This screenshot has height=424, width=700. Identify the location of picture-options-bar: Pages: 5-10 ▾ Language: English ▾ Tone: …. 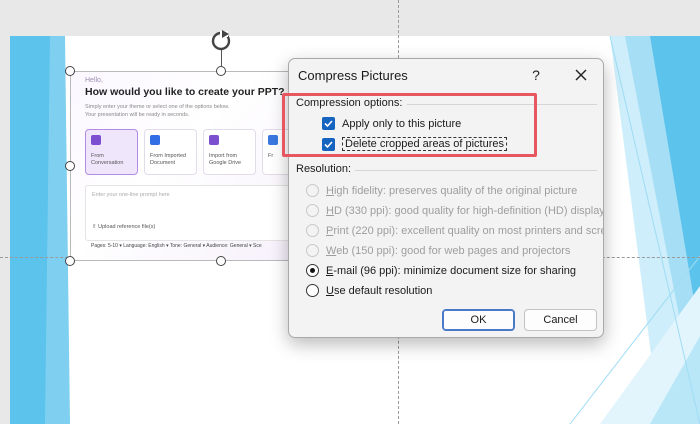
(176, 246).